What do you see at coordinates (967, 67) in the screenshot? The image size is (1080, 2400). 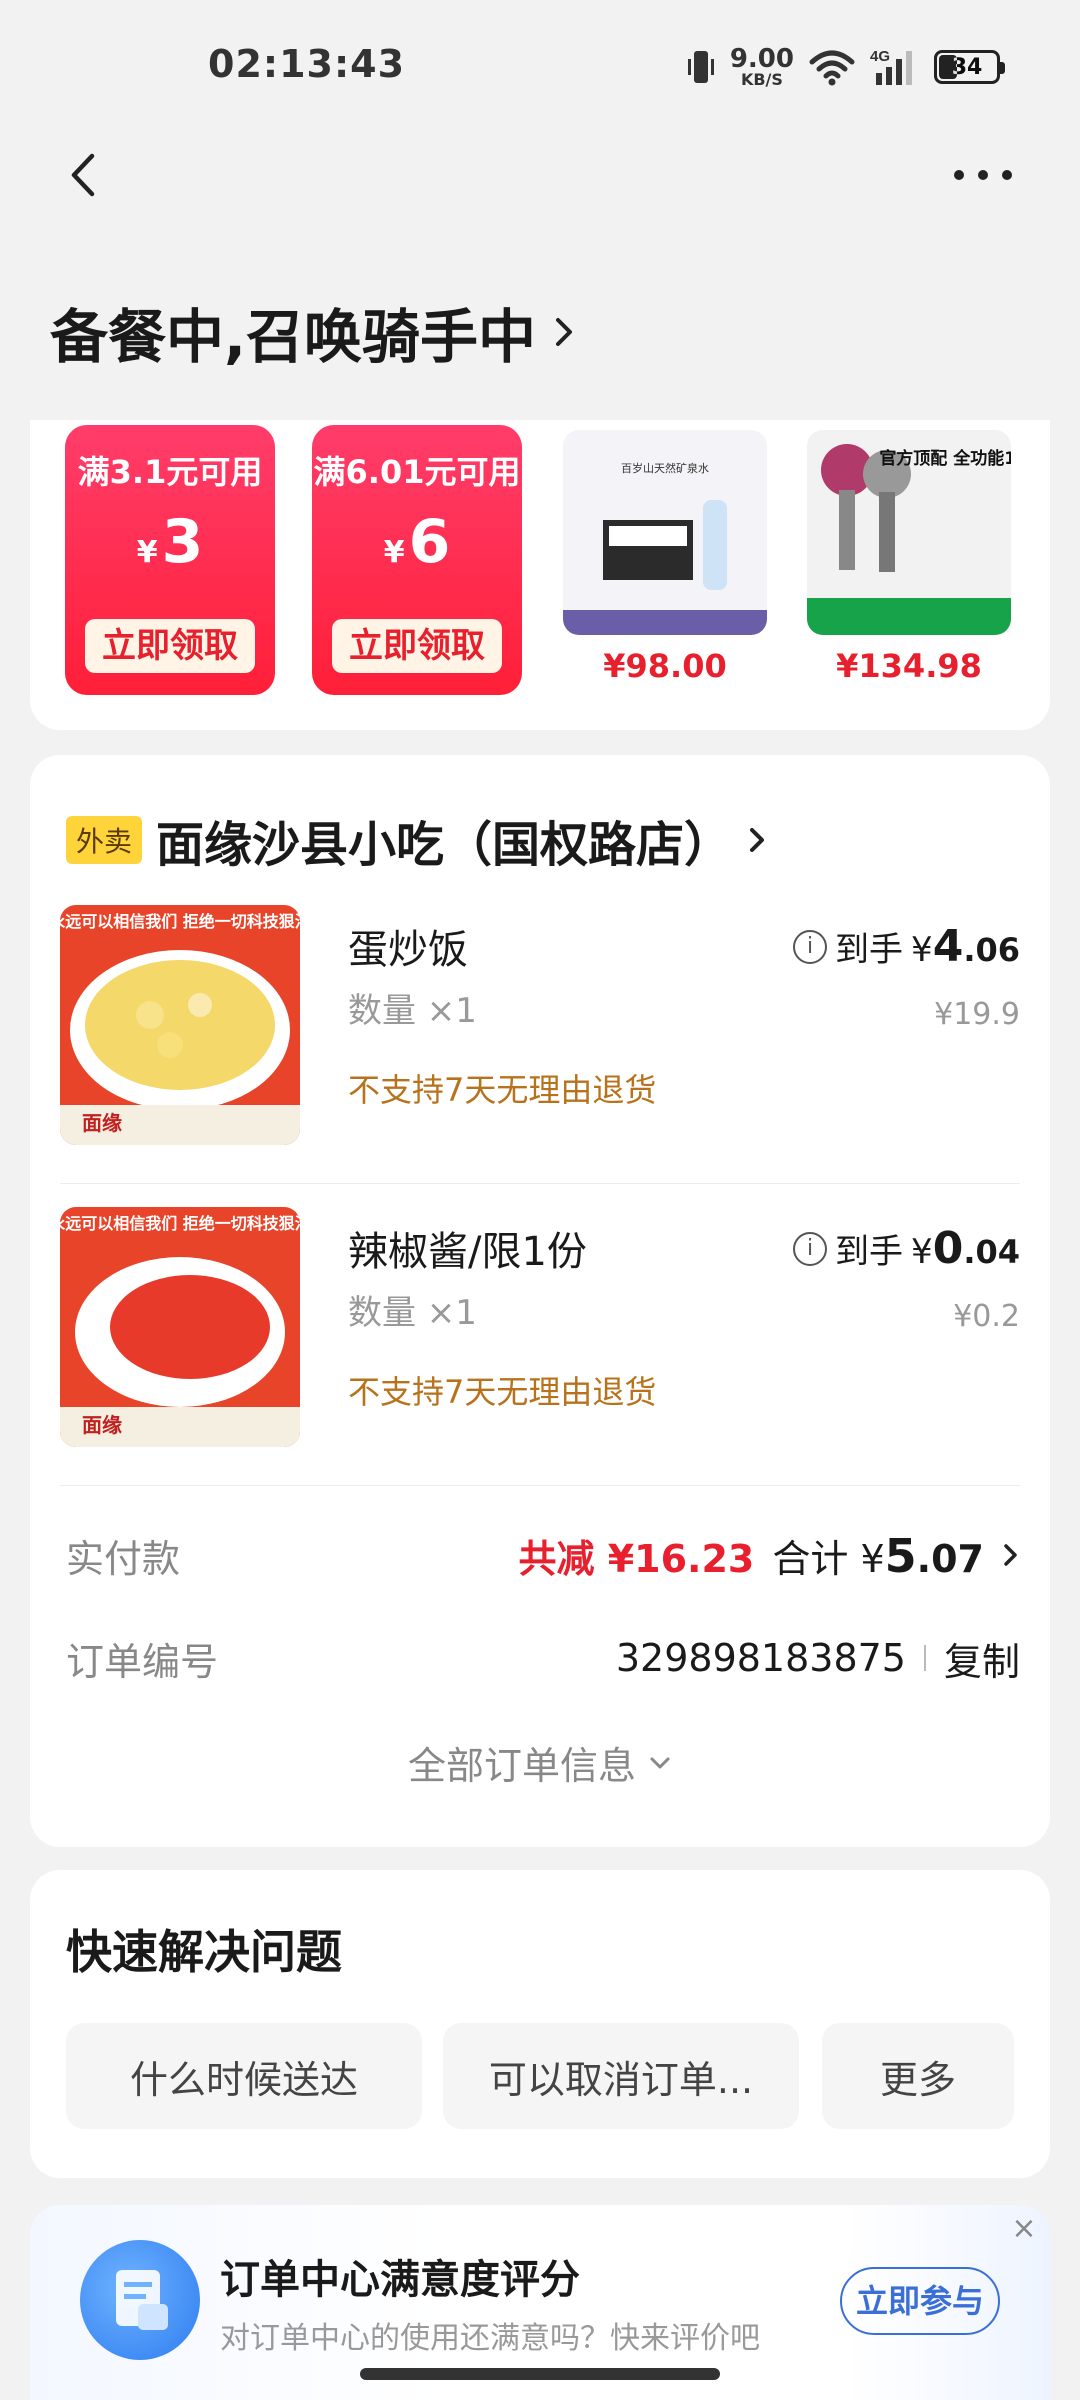 I see `battery-level: 34` at bounding box center [967, 67].